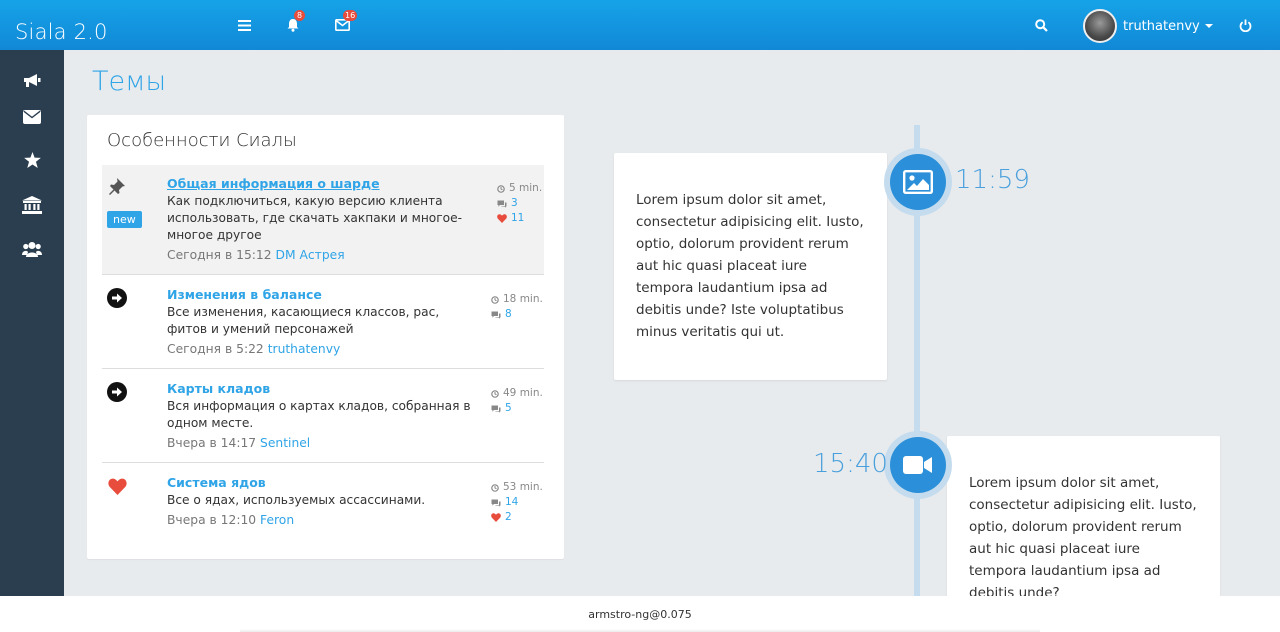  What do you see at coordinates (518, 401) in the screenshot?
I see `topic-stats: 49 min. 5` at bounding box center [518, 401].